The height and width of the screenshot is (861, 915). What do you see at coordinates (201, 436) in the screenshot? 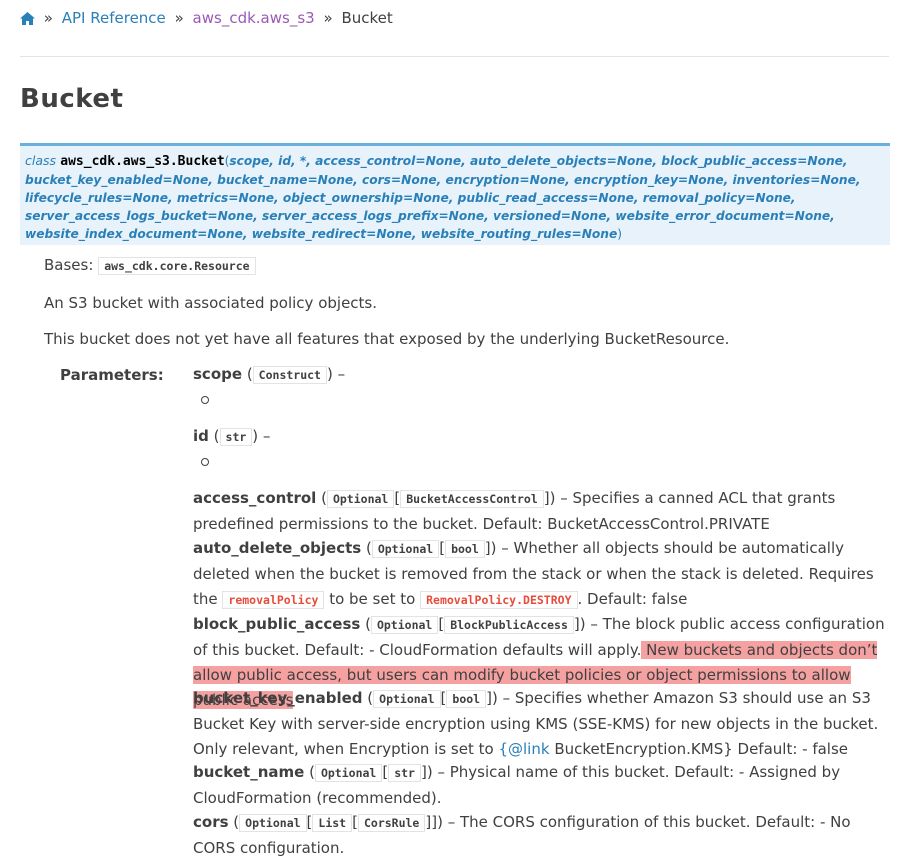
I see `param-name: id` at bounding box center [201, 436].